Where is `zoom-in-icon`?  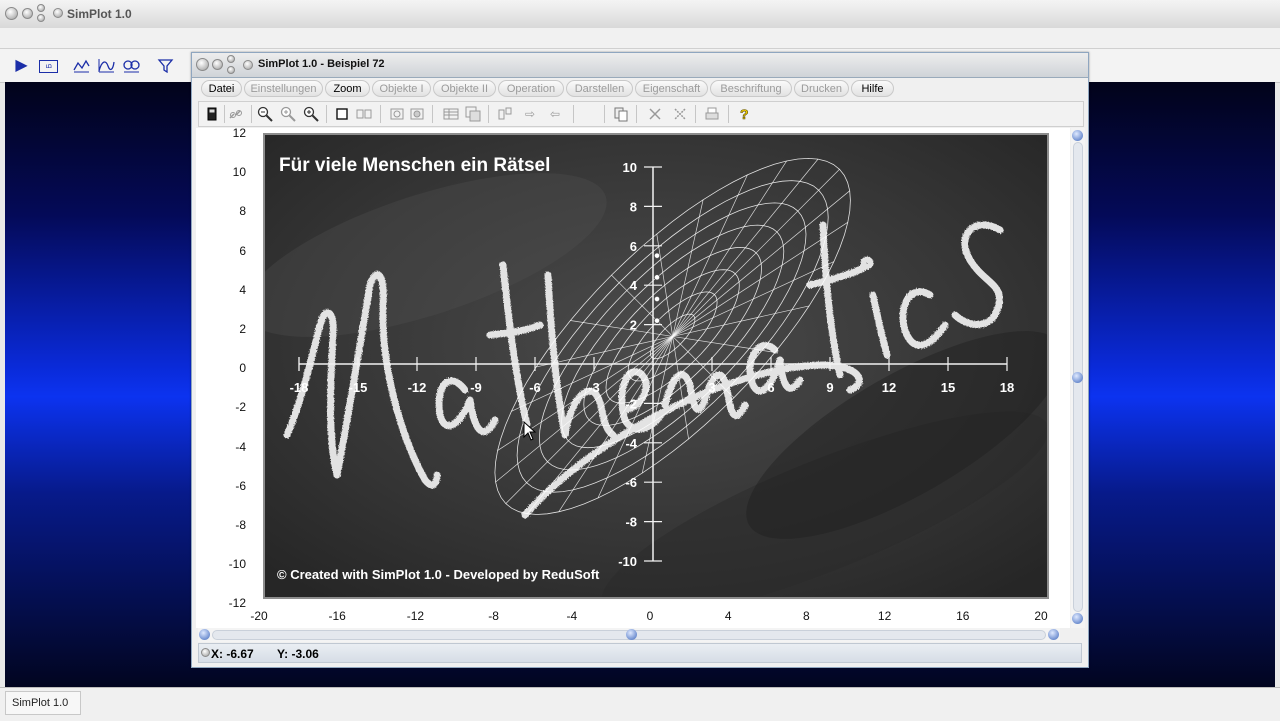
zoom-in-icon is located at coordinates (265, 114).